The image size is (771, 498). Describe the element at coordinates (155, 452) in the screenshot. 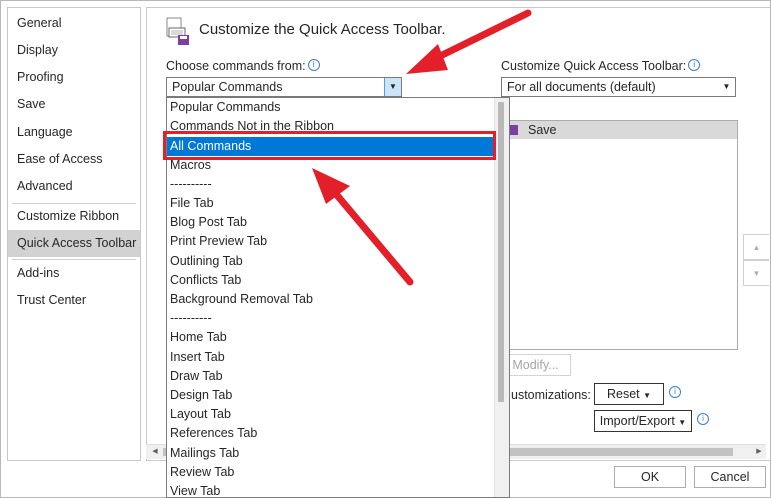

I see `scroll-left-icon: ◀` at that location.